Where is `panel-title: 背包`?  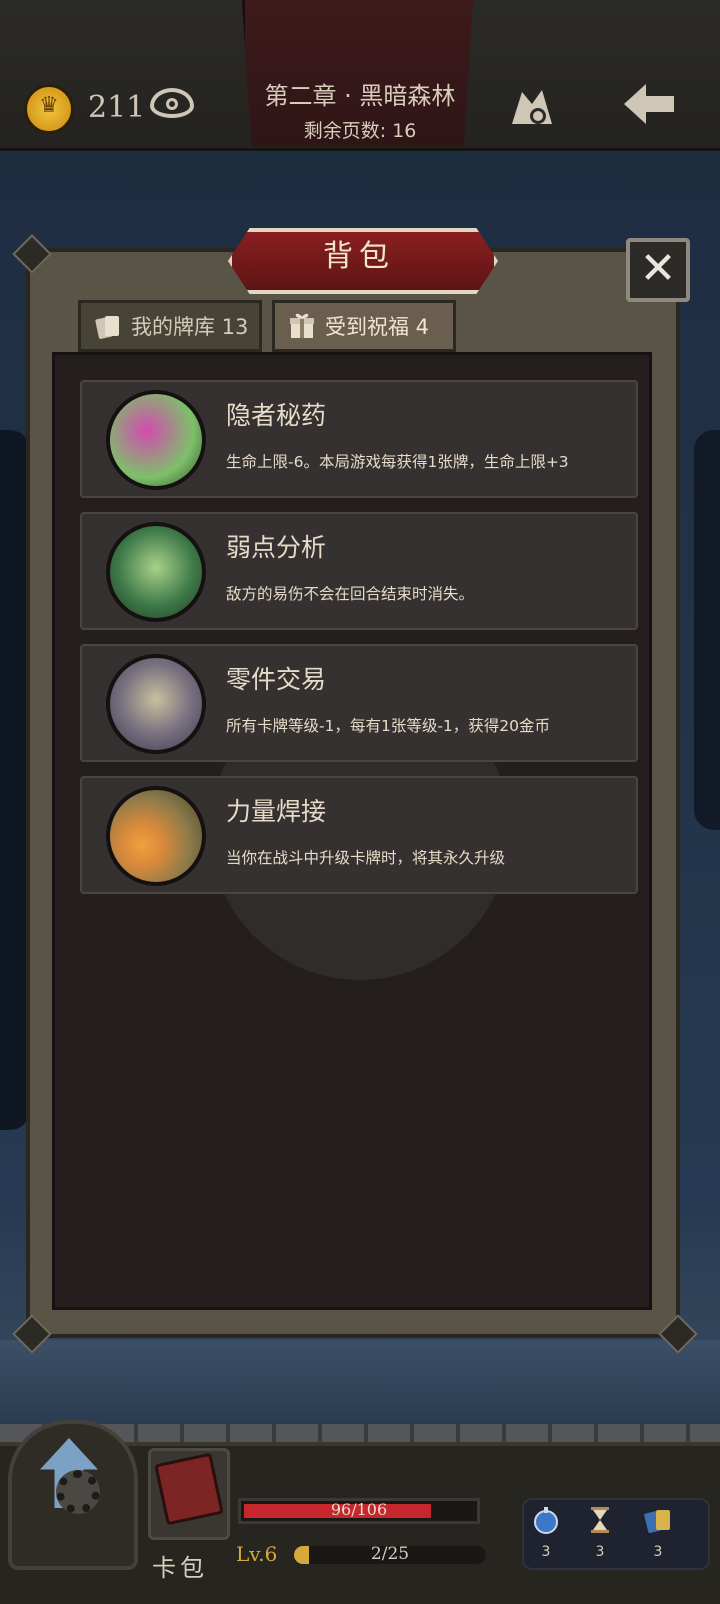
panel-title: 背包 is located at coordinates (359, 256).